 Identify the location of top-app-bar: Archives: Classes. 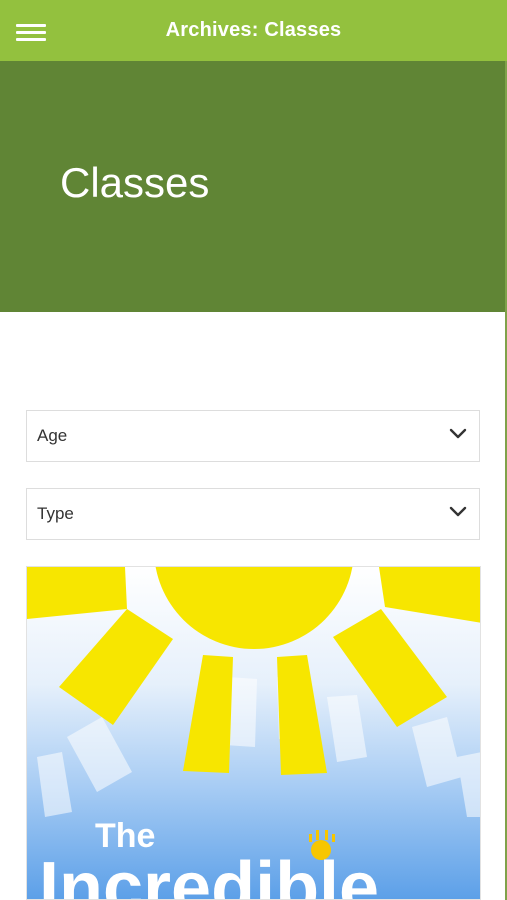
(253, 30).